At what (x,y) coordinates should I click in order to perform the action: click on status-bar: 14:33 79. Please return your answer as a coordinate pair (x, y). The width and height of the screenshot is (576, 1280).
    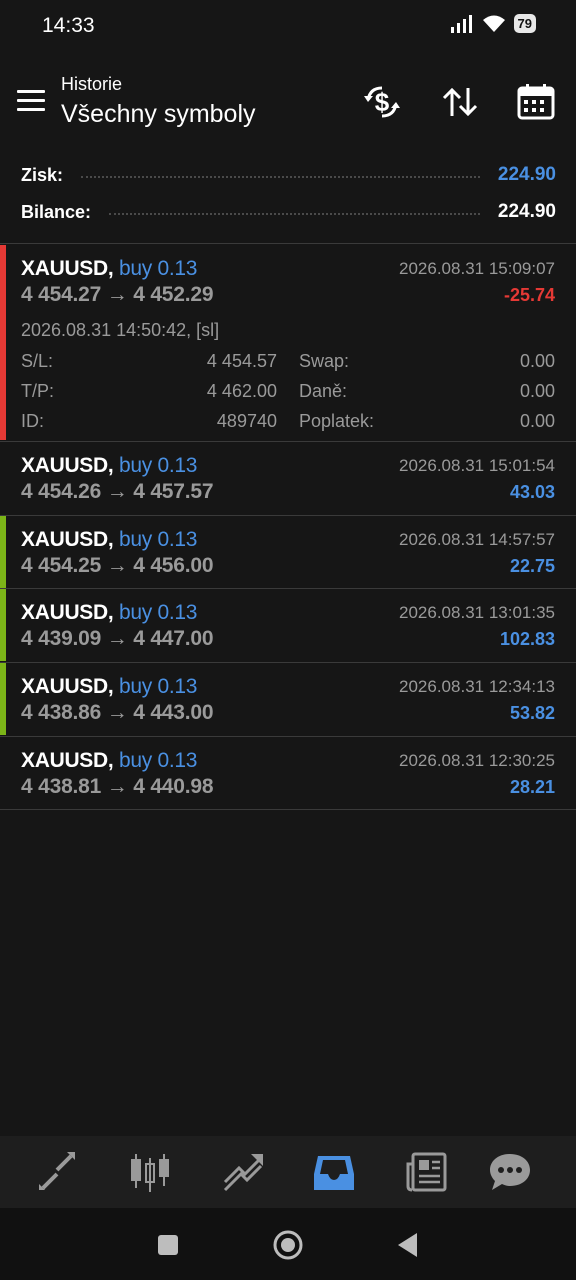
    Looking at the image, I should click on (288, 26).